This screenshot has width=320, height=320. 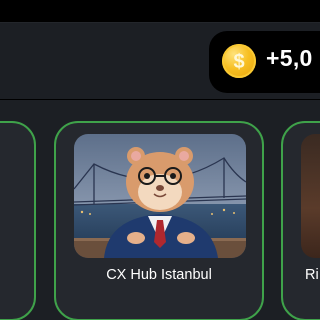 What do you see at coordinates (159, 275) in the screenshot?
I see `card-title: CX Hub Istanbul` at bounding box center [159, 275].